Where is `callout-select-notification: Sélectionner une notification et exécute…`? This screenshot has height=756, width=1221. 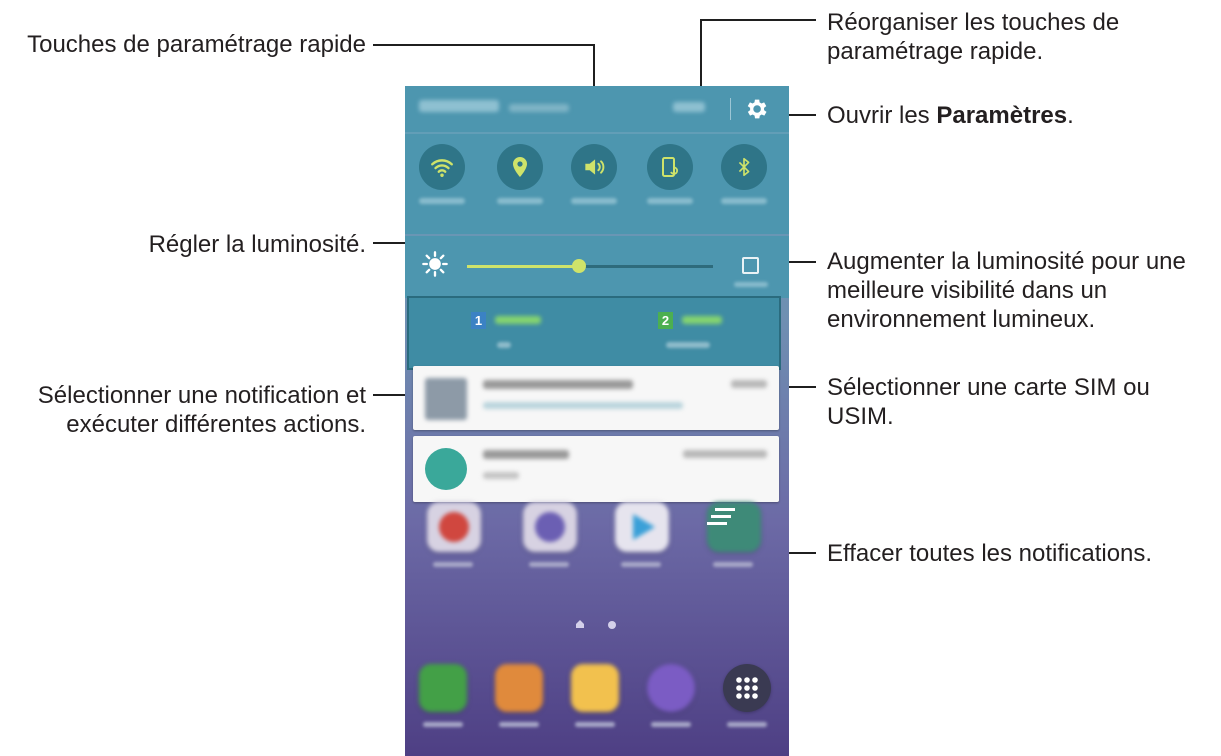 callout-select-notification: Sélectionner une notification et exécute… is located at coordinates (201, 410).